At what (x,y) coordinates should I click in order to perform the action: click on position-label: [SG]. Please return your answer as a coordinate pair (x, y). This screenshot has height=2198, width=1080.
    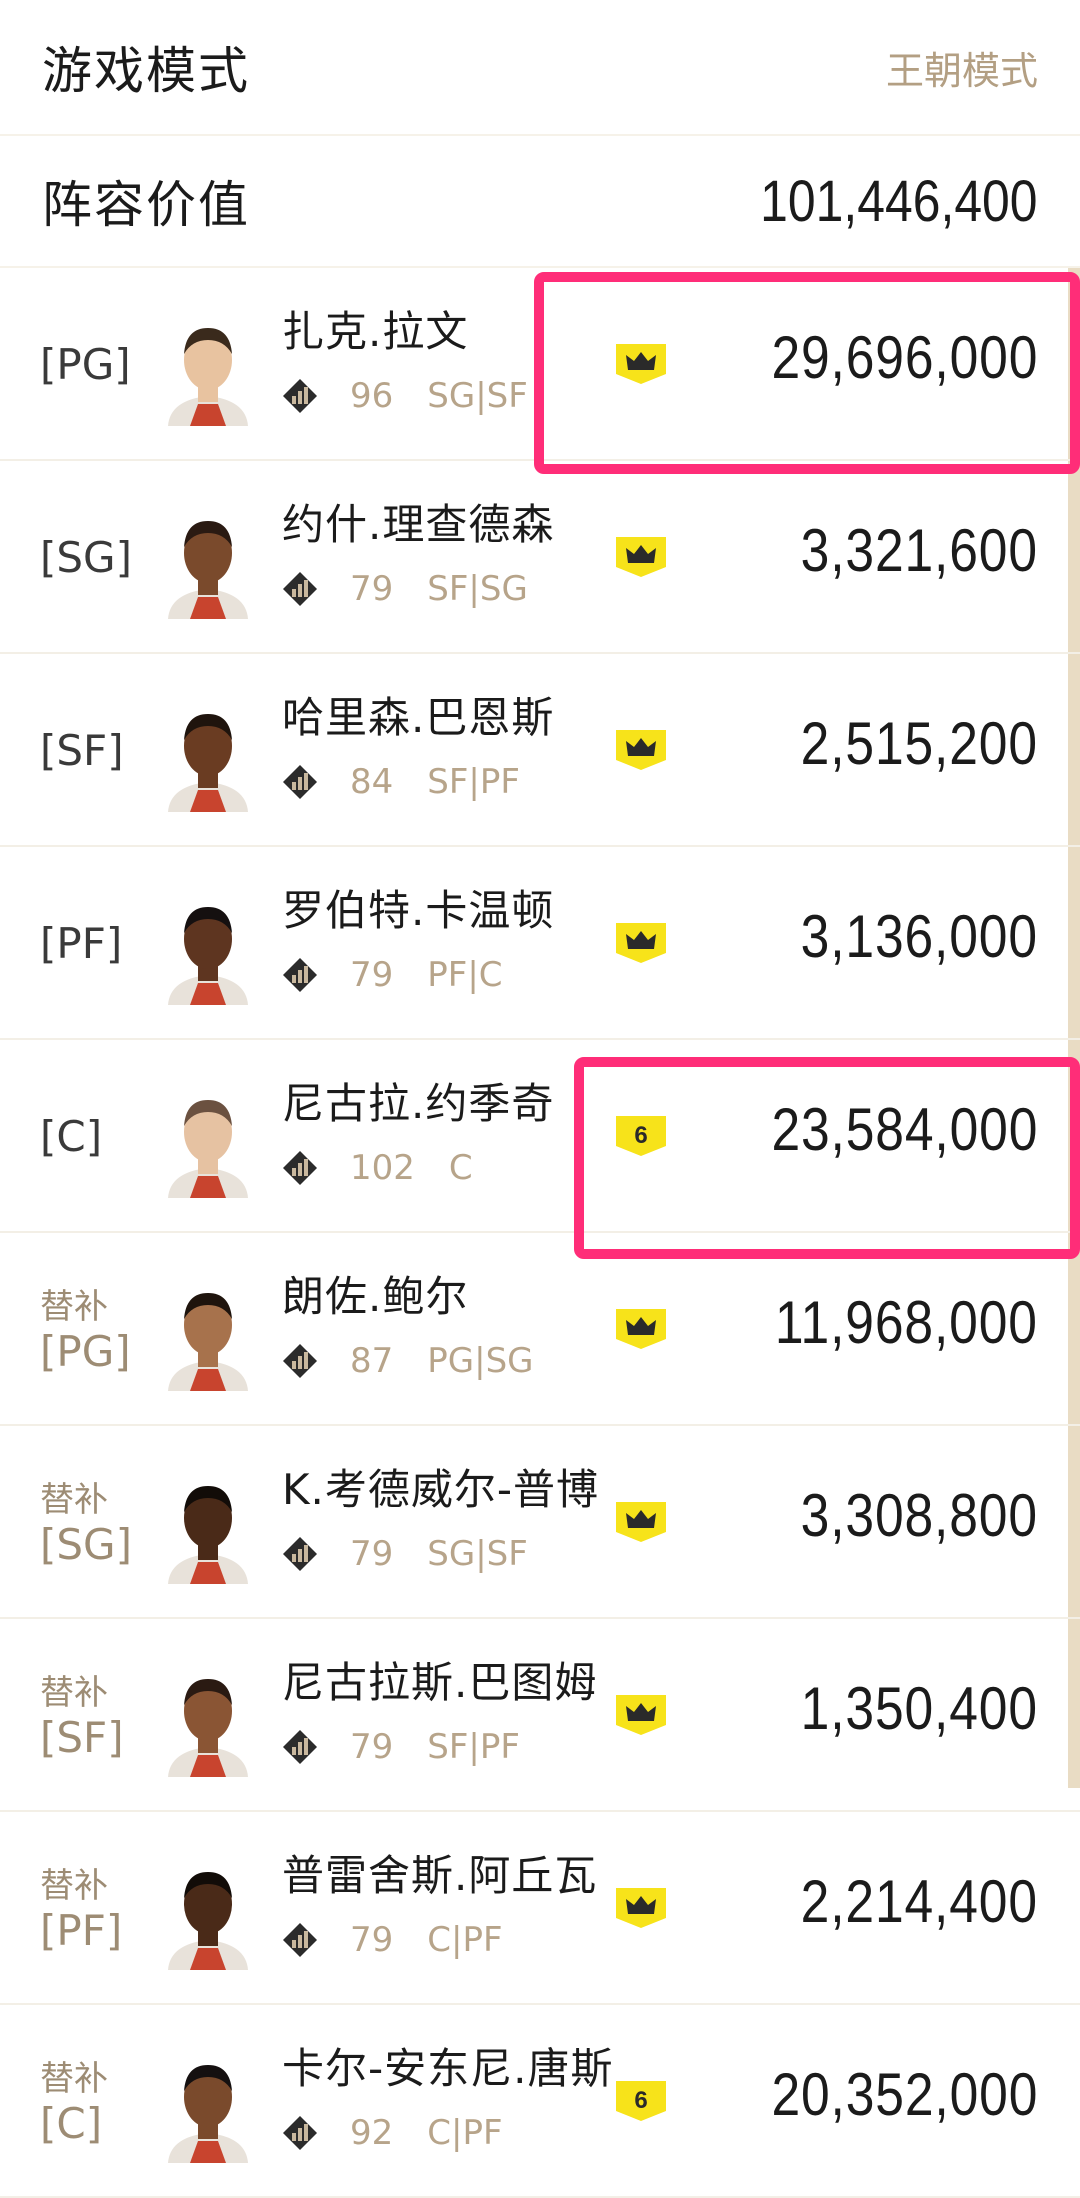
    Looking at the image, I should click on (86, 557).